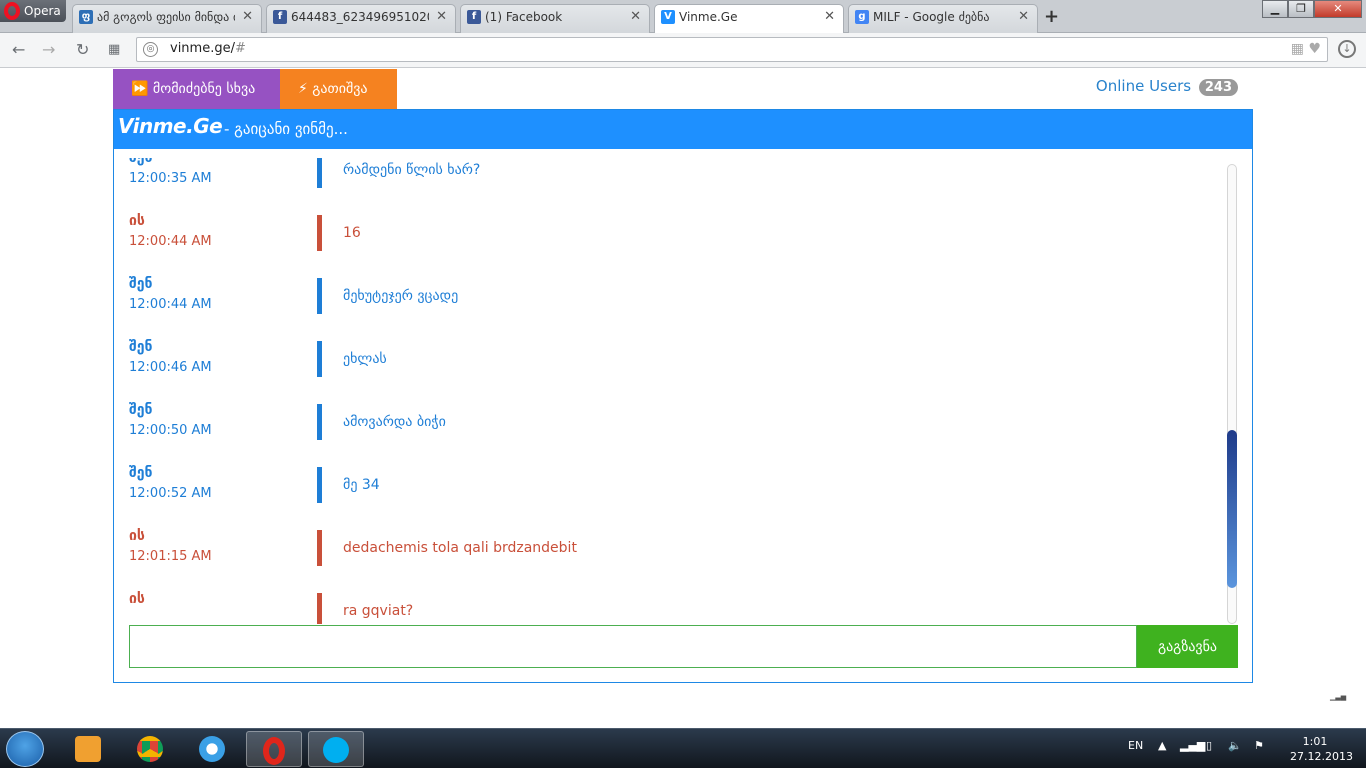 This screenshot has width=1366, height=769. What do you see at coordinates (683, 748) in the screenshot?
I see `taskbar: EN ▲ ▂▄▆ ▯ 🔈 ⚑ 1:01 27.12.2013` at bounding box center [683, 748].